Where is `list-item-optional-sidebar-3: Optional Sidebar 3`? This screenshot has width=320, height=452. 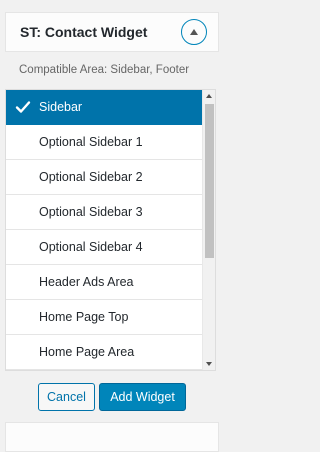 list-item-optional-sidebar-3: Optional Sidebar 3 is located at coordinates (104, 212).